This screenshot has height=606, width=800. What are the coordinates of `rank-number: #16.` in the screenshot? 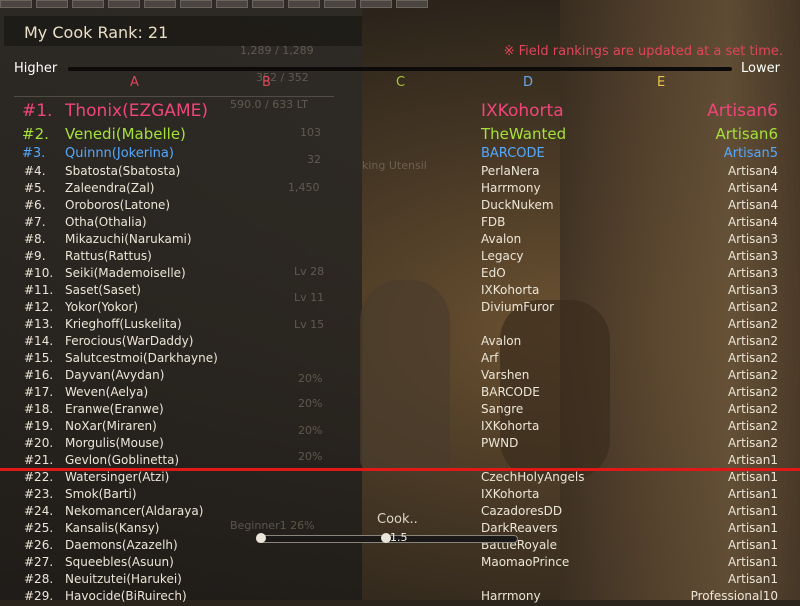 It's located at (39, 375).